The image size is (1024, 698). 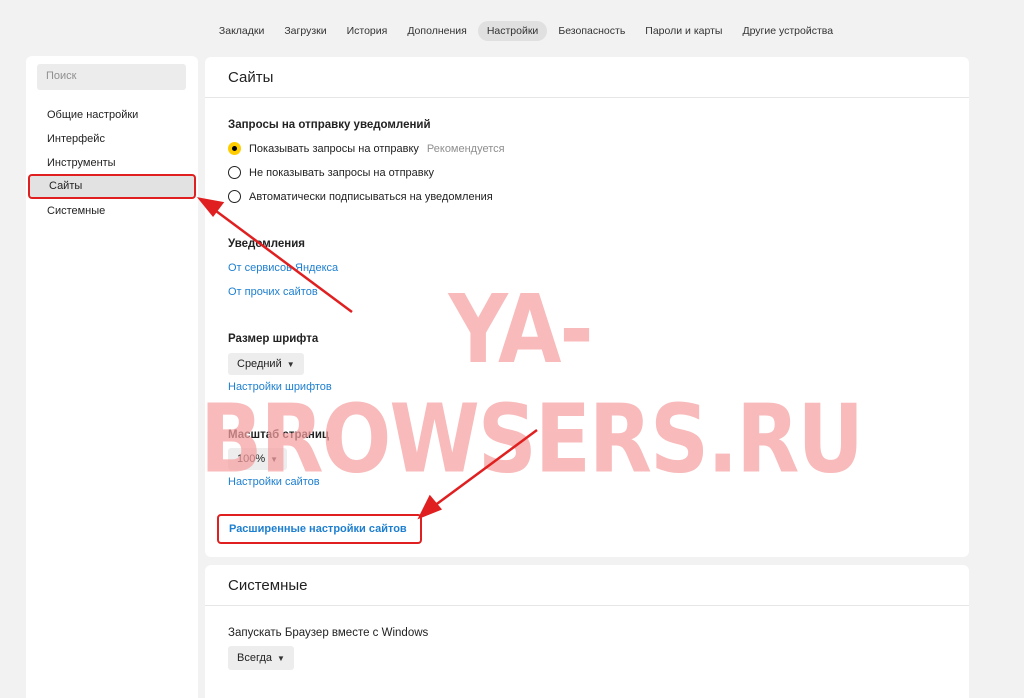 What do you see at coordinates (255, 658) in the screenshot?
I see `startup-value: Всегда` at bounding box center [255, 658].